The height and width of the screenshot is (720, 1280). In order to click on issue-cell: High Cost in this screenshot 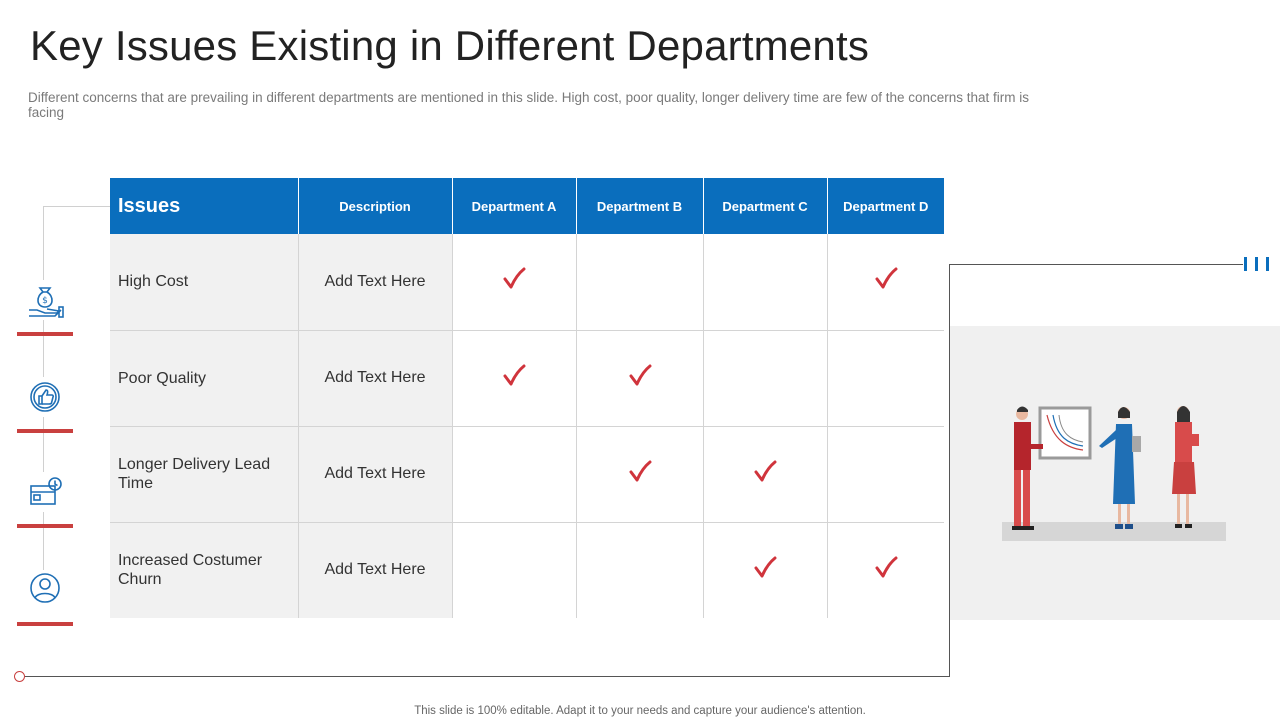, I will do `click(204, 282)`.